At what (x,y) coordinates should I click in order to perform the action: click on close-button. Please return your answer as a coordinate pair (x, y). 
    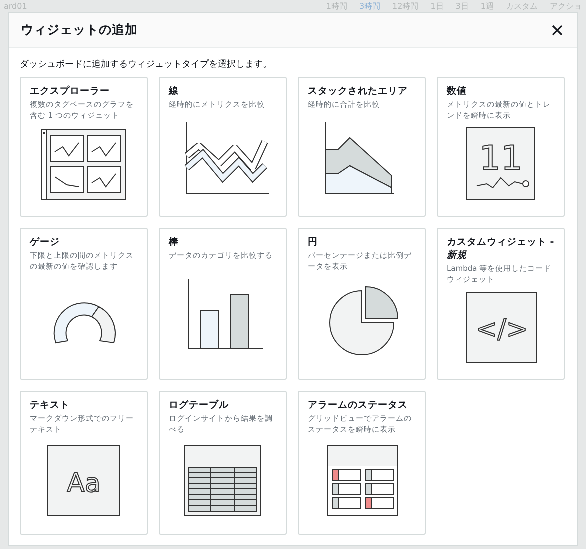
    Looking at the image, I should click on (557, 30).